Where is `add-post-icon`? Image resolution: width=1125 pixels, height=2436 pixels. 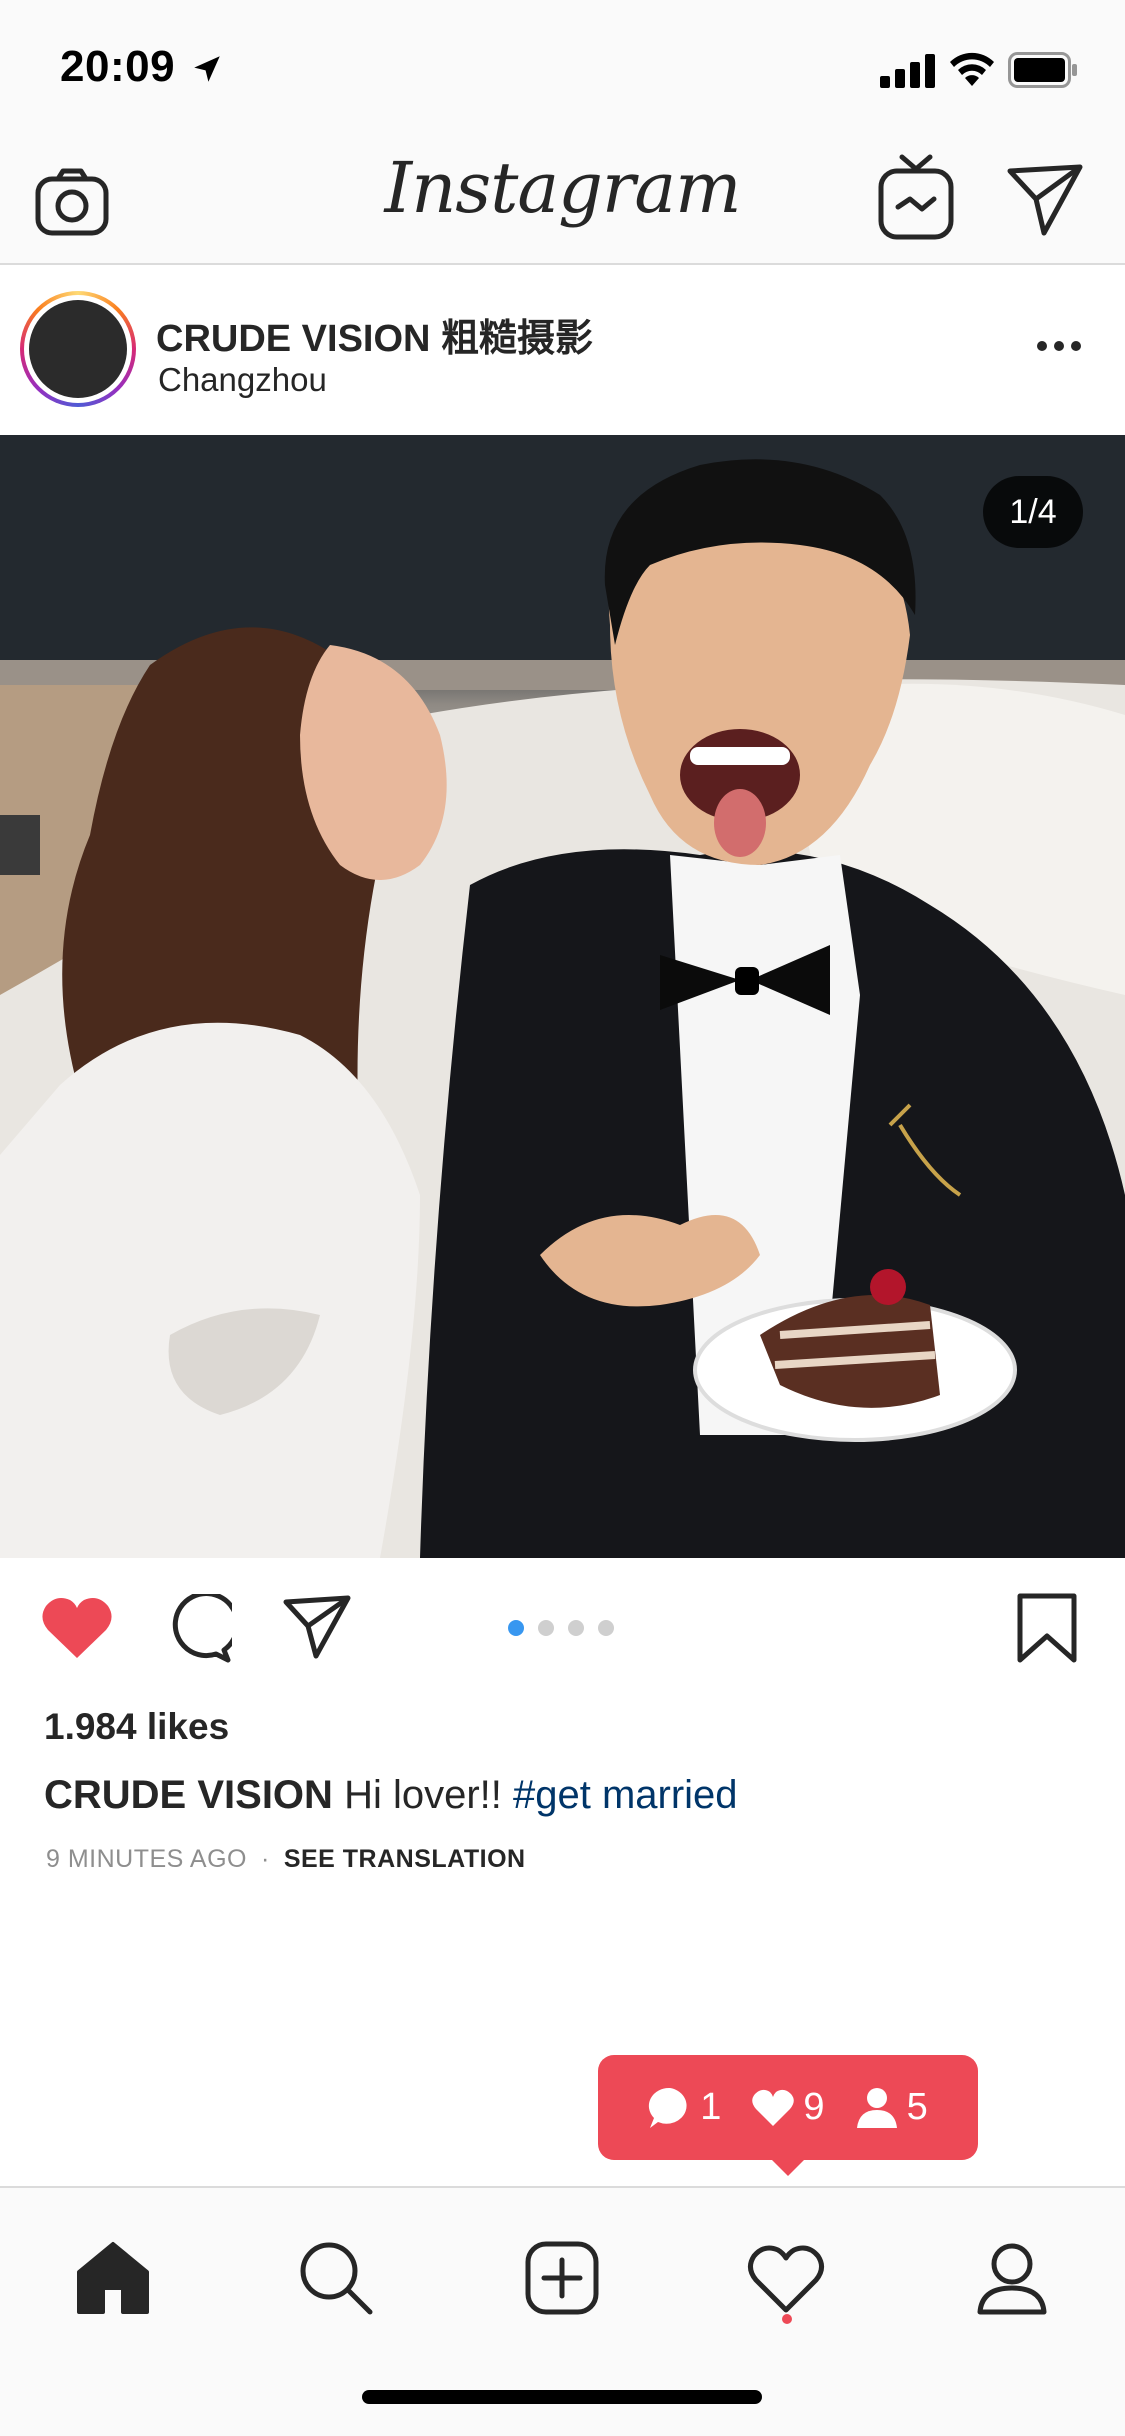 add-post-icon is located at coordinates (562, 2278).